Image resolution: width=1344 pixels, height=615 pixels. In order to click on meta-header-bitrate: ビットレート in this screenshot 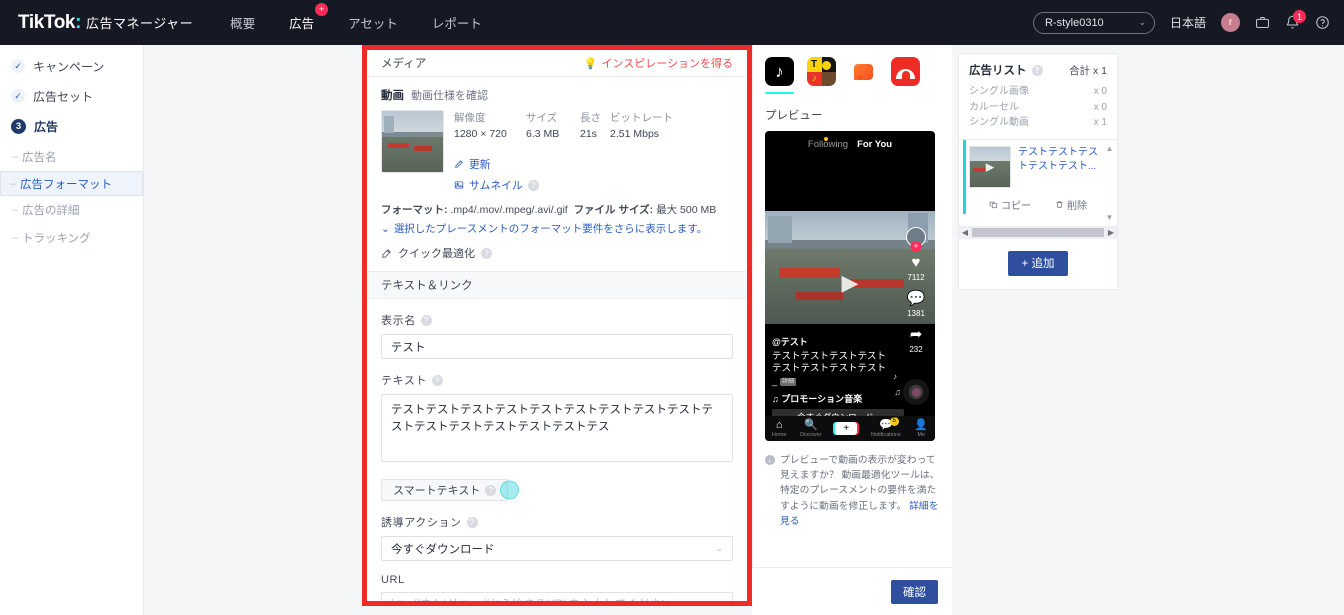, I will do `click(641, 118)`.